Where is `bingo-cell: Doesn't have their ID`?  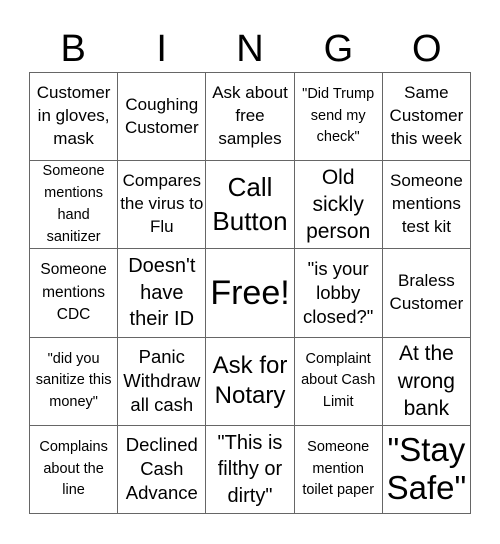 bingo-cell: Doesn't have their ID is located at coordinates (162, 293).